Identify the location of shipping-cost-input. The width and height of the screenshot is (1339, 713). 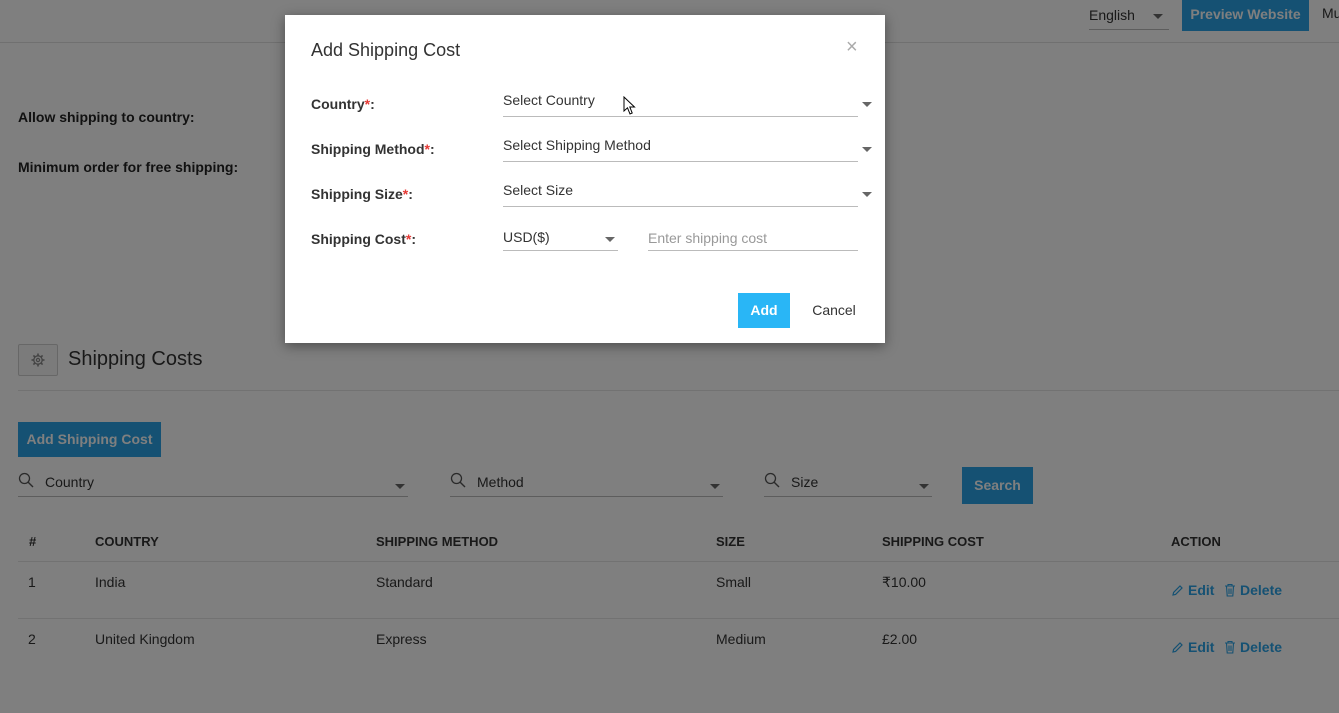
(753, 236).